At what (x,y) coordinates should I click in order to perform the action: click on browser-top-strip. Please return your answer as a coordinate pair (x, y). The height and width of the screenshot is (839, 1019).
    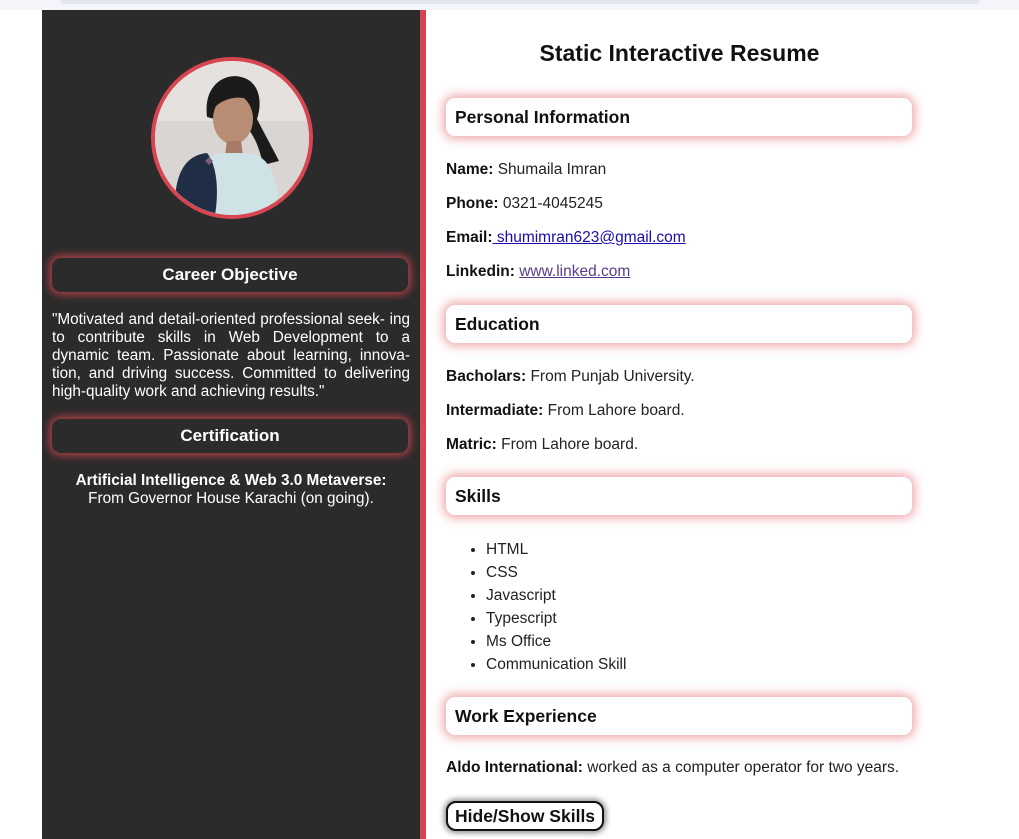
    Looking at the image, I should click on (509, 5).